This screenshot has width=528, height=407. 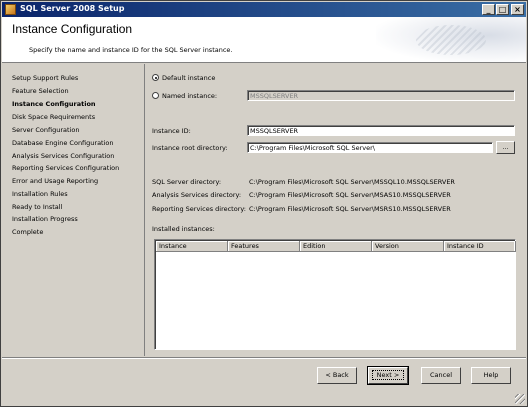 I want to click on help-button: Help, so click(x=491, y=375).